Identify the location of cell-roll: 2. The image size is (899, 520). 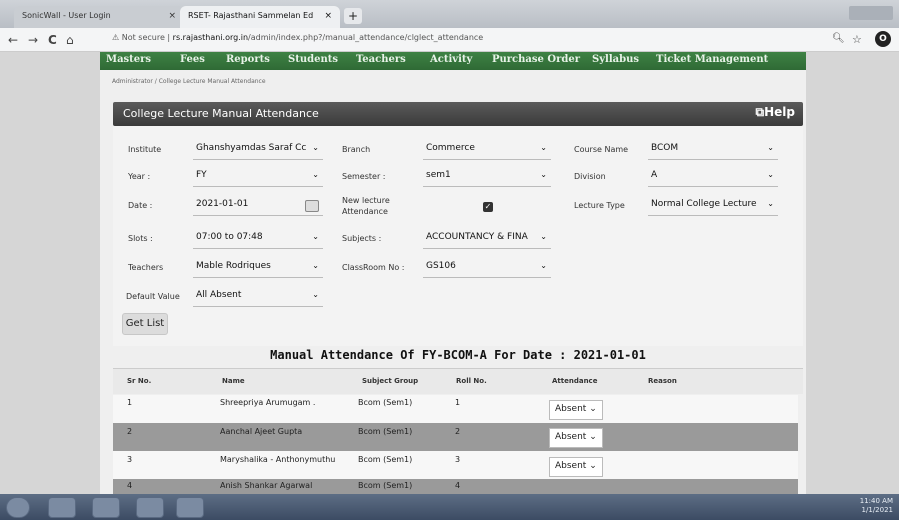
(458, 431).